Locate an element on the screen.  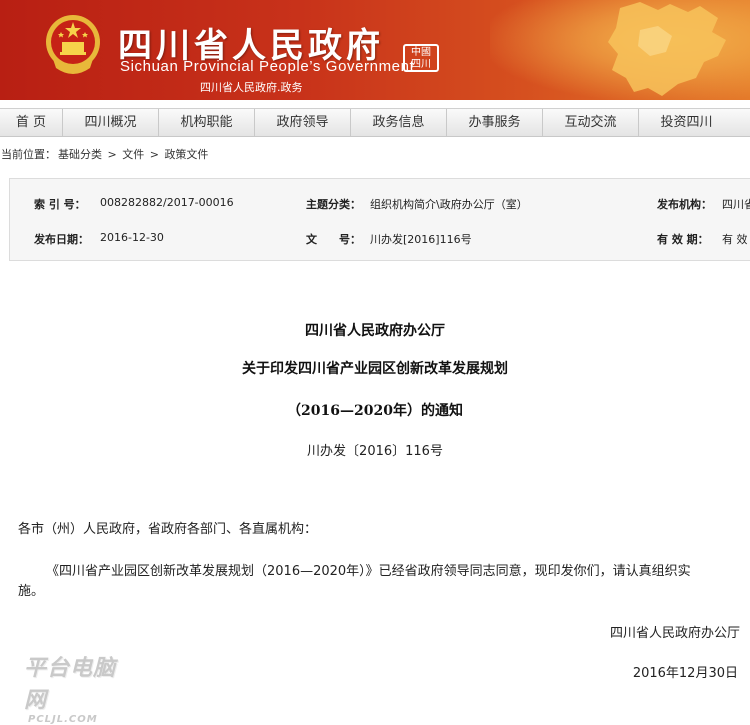
breadcrumb-item-basic: 基础分类 is located at coordinates (80, 154).